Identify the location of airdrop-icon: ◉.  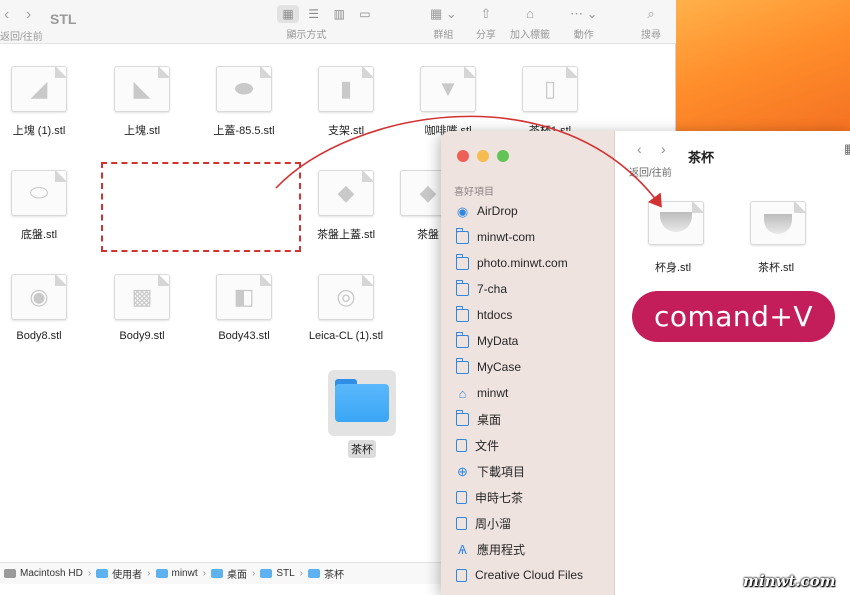
(462, 211).